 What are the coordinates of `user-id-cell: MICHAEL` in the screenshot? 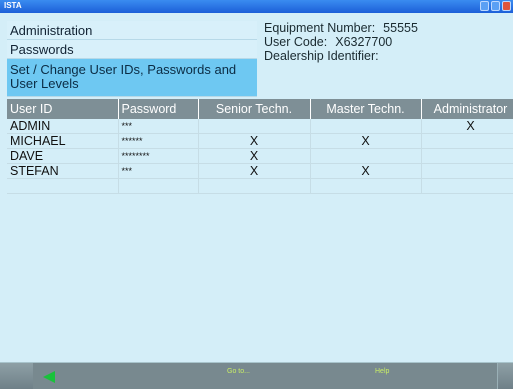 It's located at (63, 141).